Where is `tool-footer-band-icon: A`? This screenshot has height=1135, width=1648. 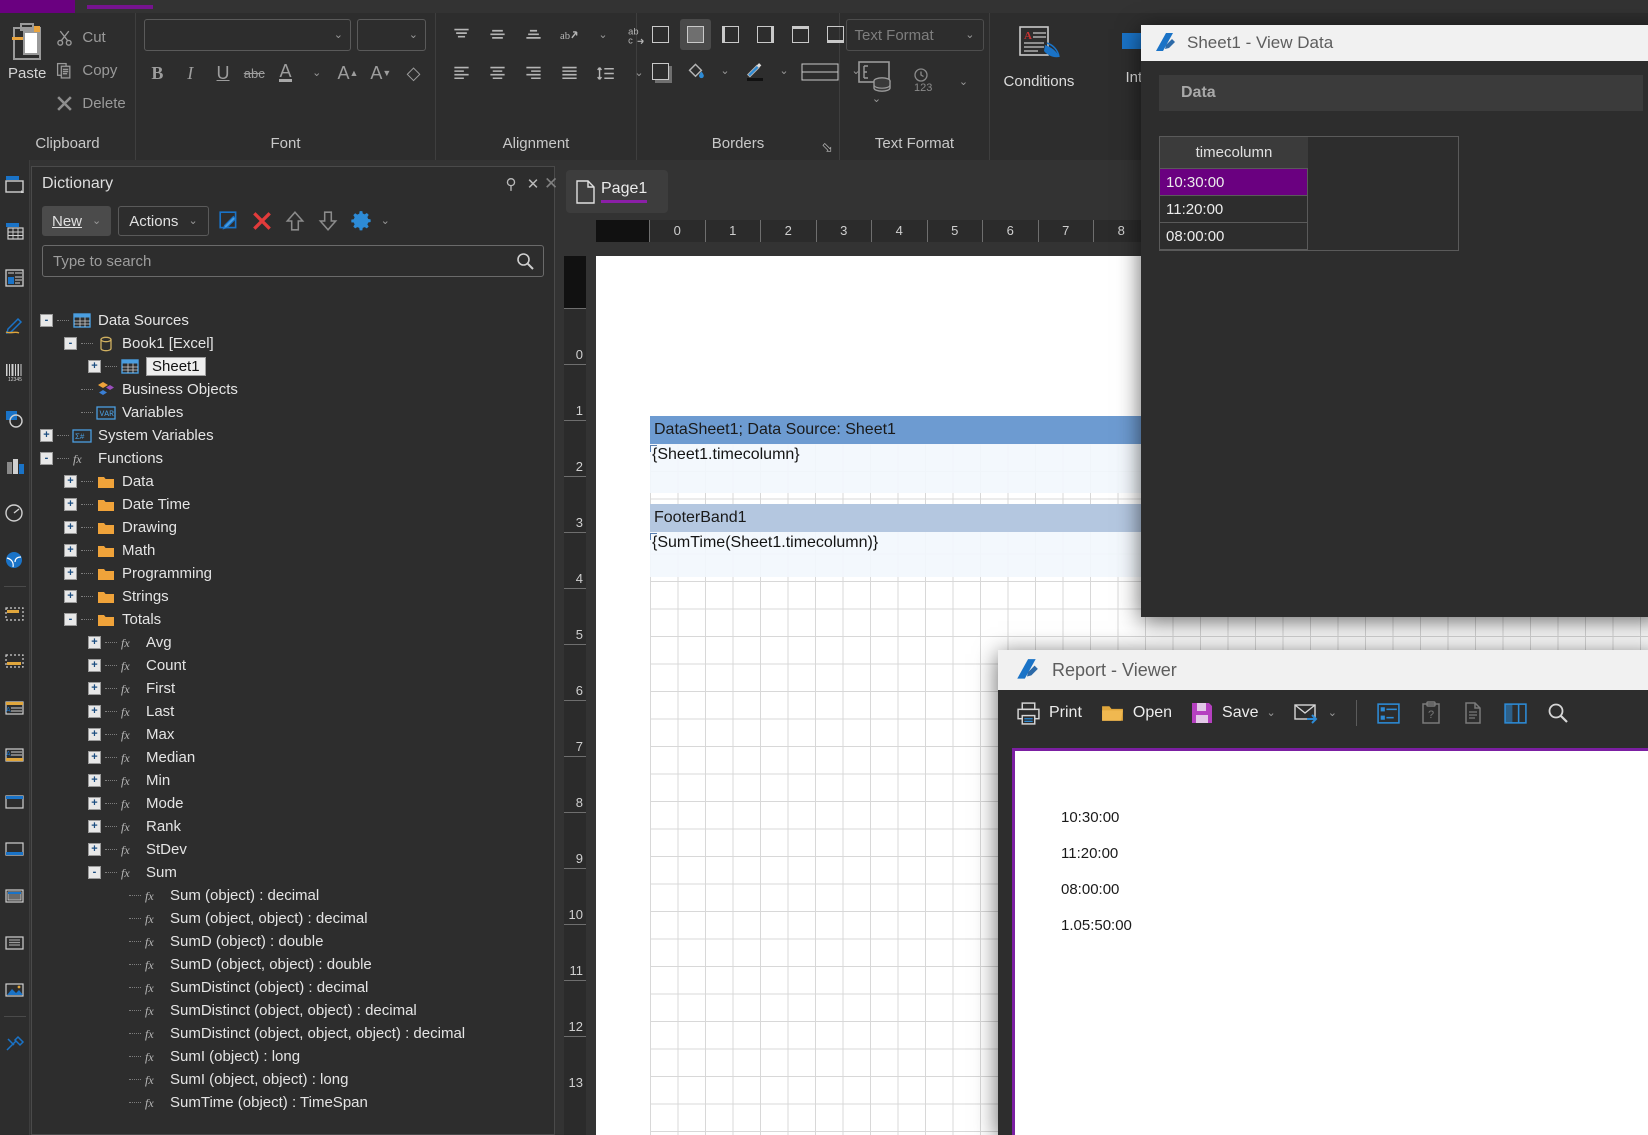
tool-footer-band-icon: A is located at coordinates (15, 754).